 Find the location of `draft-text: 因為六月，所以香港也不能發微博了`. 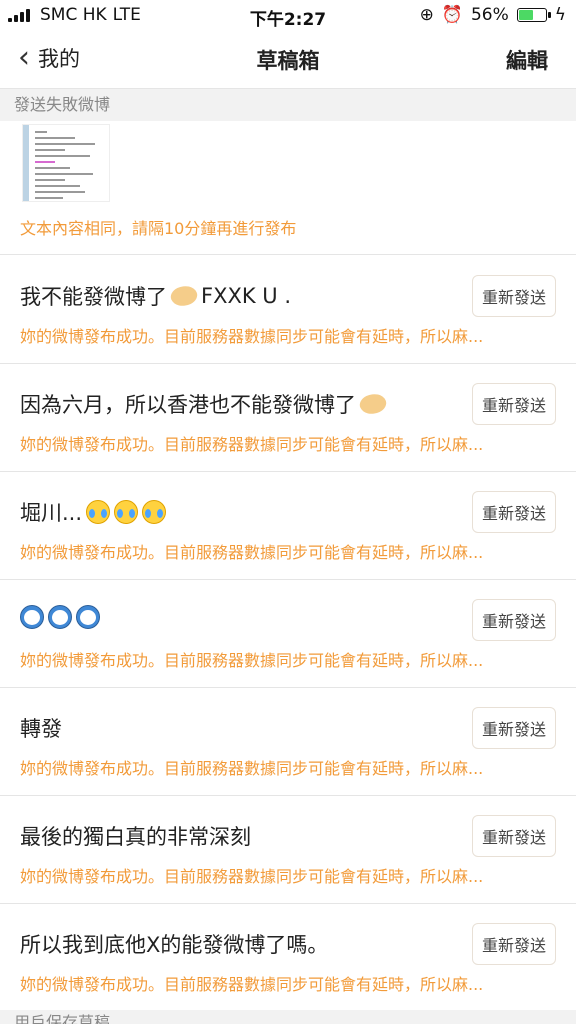

draft-text: 因為六月，所以香港也不能發微博了 is located at coordinates (205, 404).